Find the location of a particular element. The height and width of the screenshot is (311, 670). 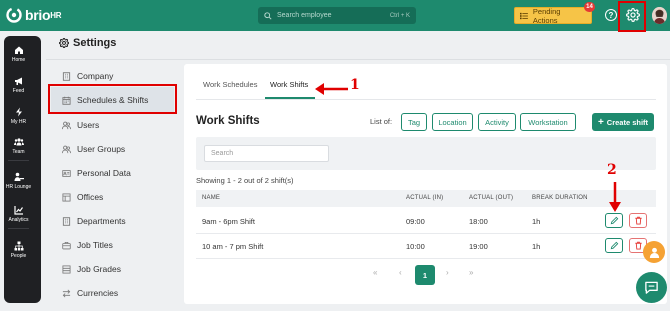

pencil-icon is located at coordinates (614, 220).